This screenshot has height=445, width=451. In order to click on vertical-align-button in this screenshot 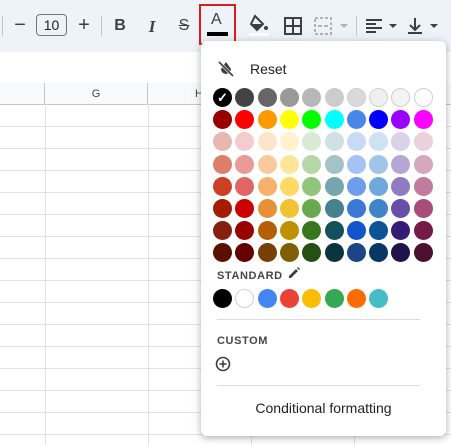, I will do `click(423, 26)`.